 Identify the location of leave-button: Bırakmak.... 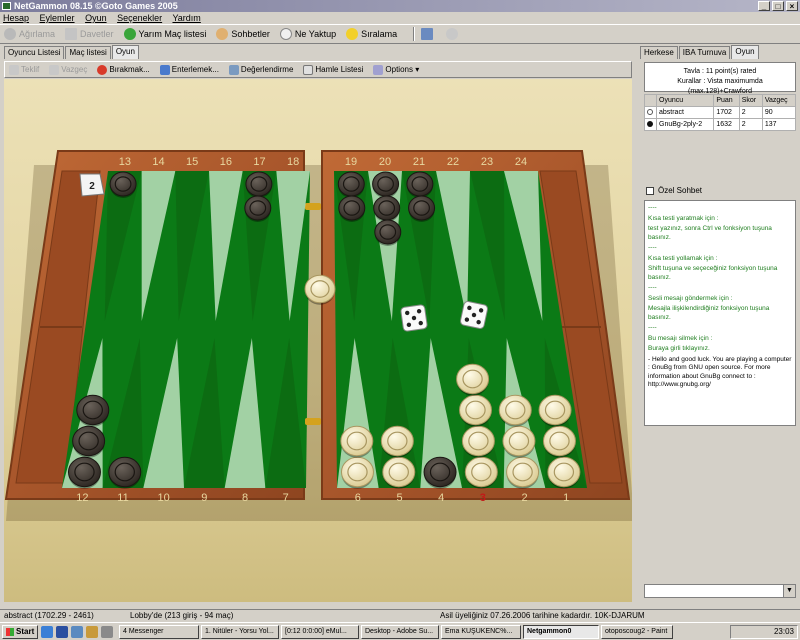
(123, 69).